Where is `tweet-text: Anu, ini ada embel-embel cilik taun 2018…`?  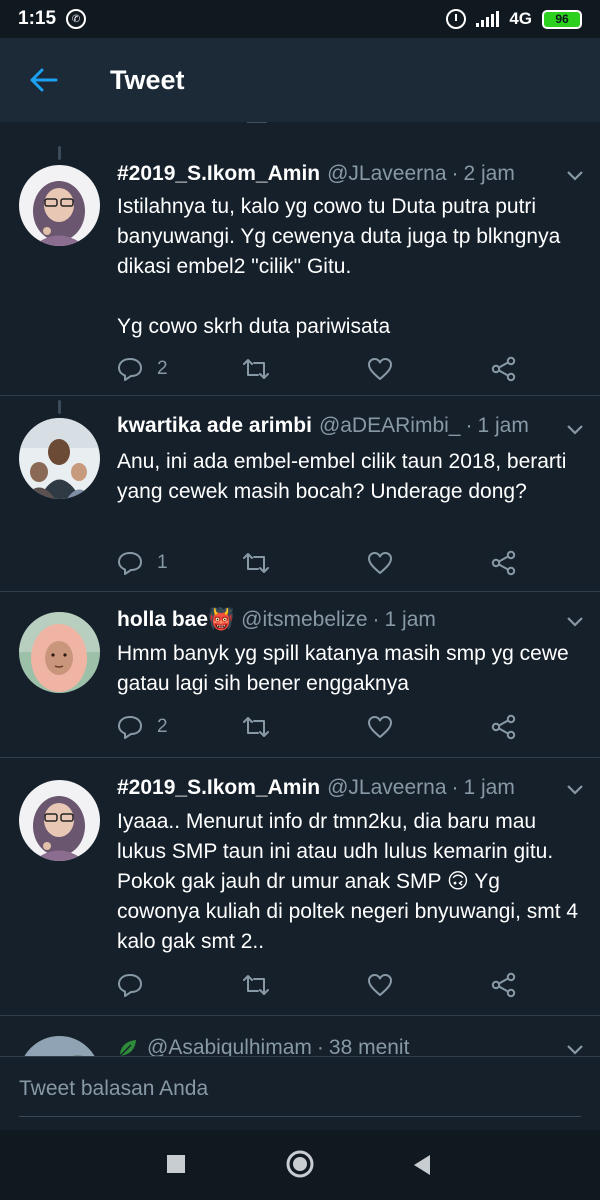 tweet-text: Anu, ini ada embel-embel cilik taun 2018… is located at coordinates (348, 477).